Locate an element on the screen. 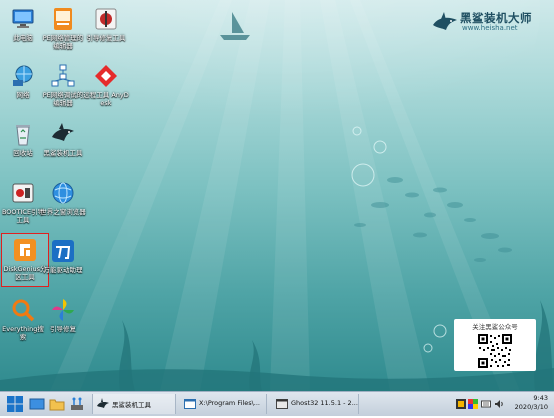 This screenshot has height=418, width=554. desktop-icon-label: 引导修复工具 is located at coordinates (106, 38).